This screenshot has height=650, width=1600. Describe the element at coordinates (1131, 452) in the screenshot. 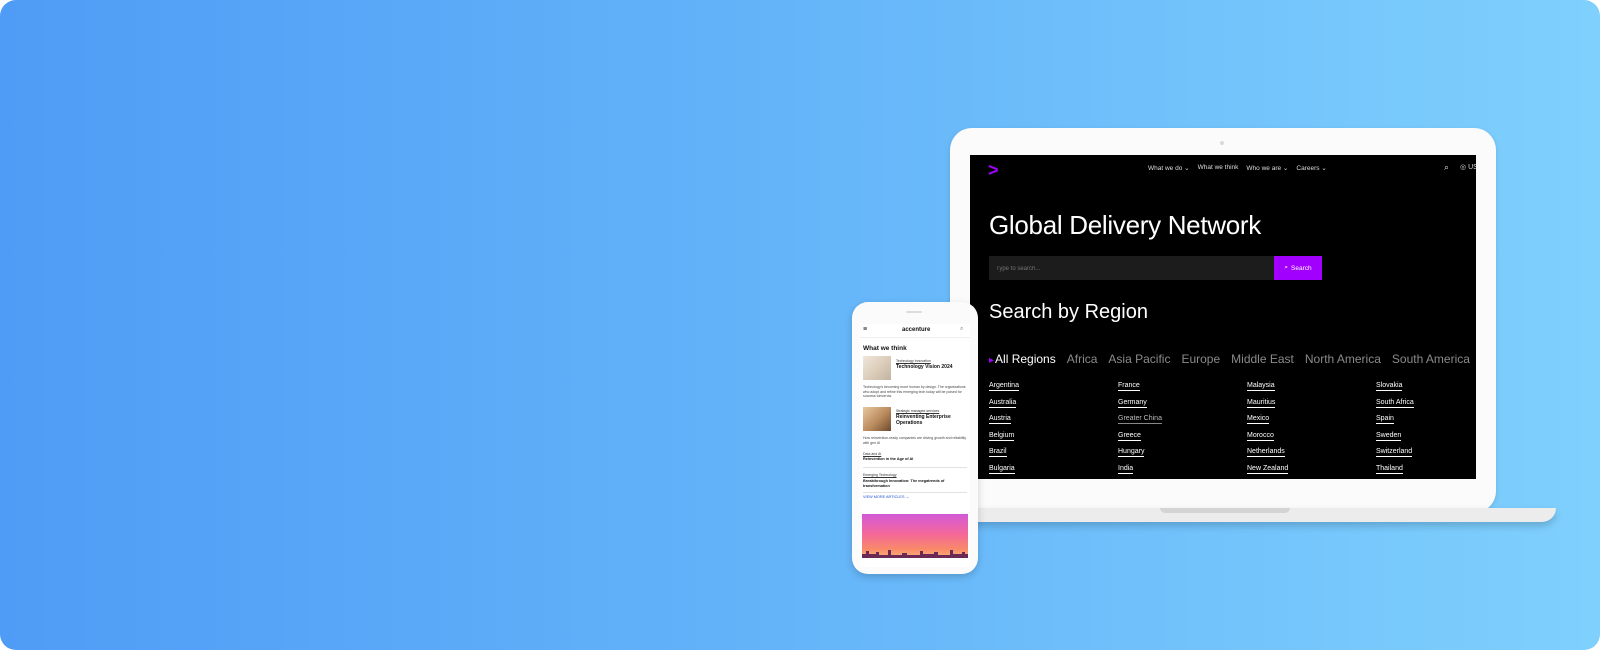

I see `country-label: Hungary` at that location.